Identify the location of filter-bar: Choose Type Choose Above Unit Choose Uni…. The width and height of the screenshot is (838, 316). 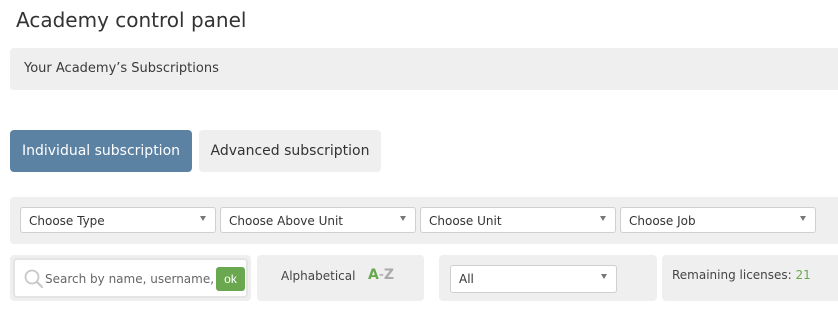
(424, 220).